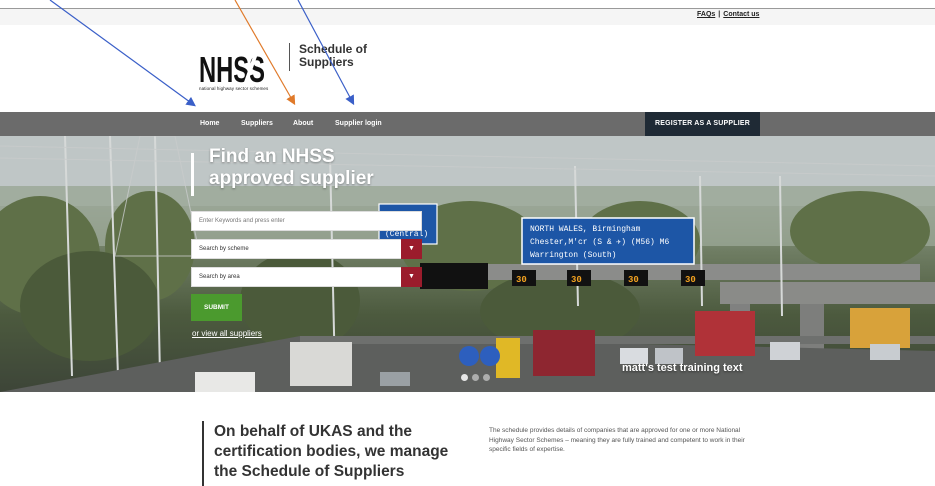  What do you see at coordinates (702, 124) in the screenshot?
I see `register-supplier-button: REGISTER AS A SUPPLIER` at bounding box center [702, 124].